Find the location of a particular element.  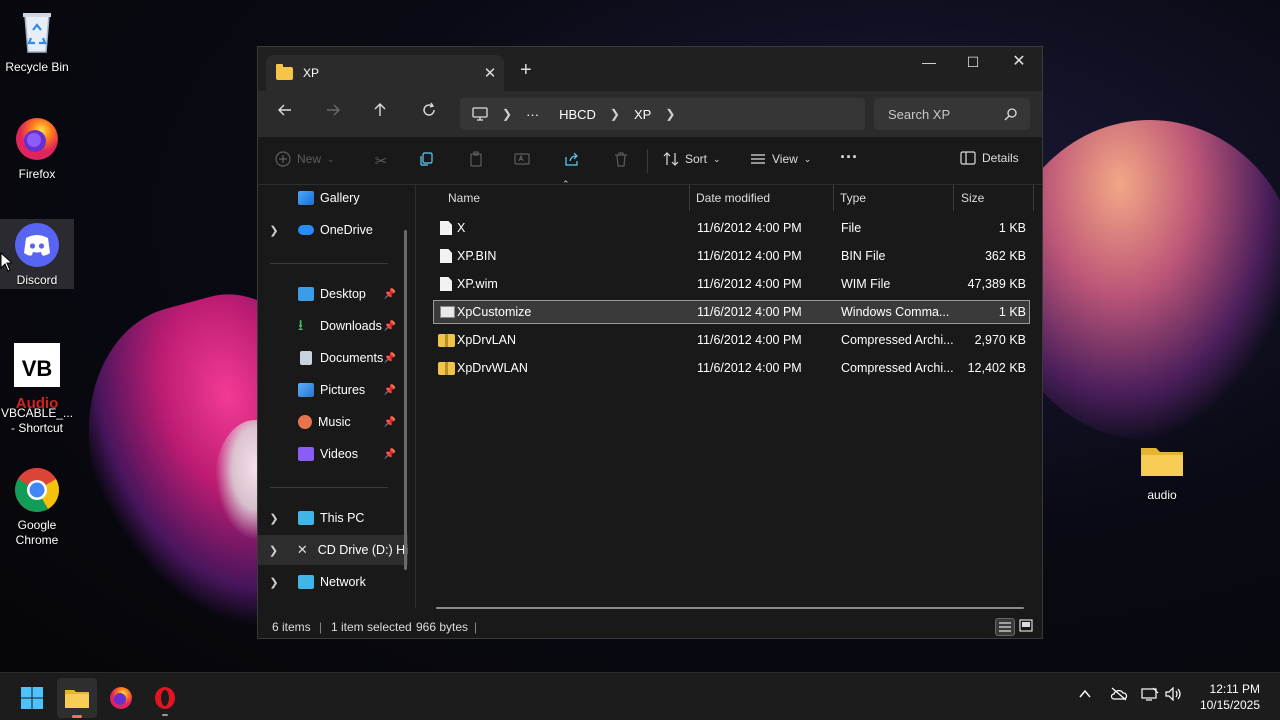

sidebar-scrollbar is located at coordinates (405, 400).